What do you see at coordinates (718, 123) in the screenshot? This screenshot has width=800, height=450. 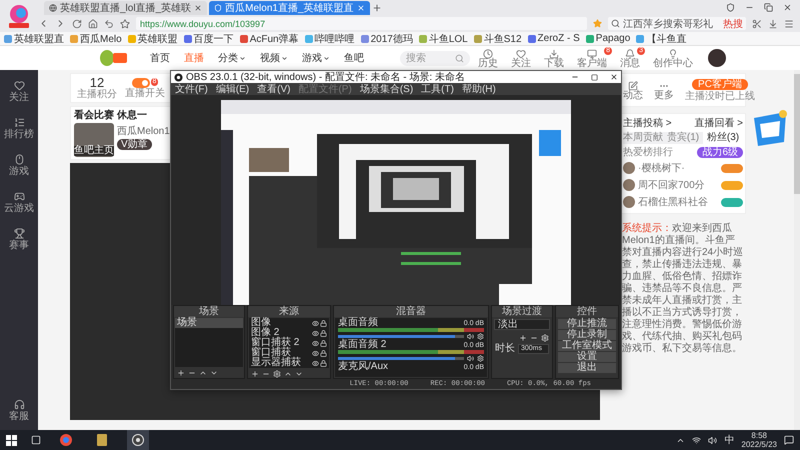 I see `panel-link: 直播回看 >` at bounding box center [718, 123].